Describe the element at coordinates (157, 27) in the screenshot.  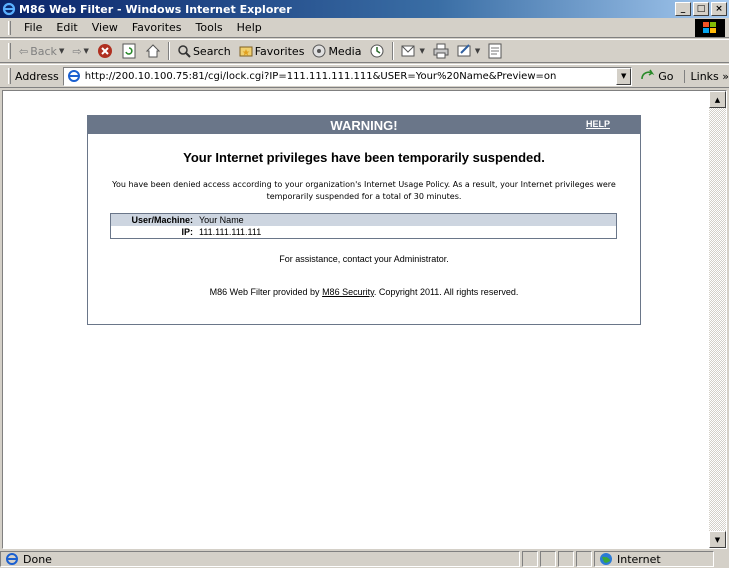
I see `menu-favorites: Favorites` at that location.